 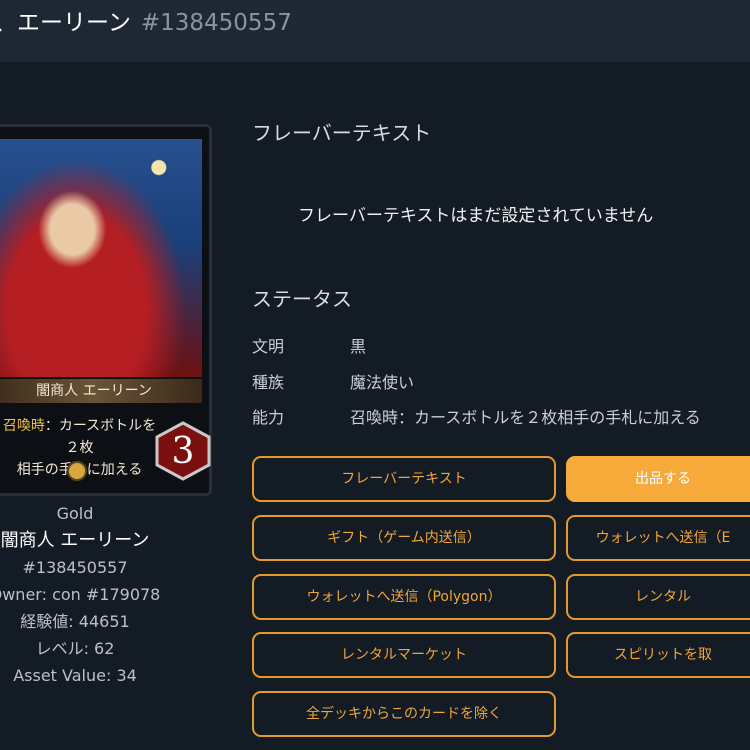 I want to click on card-title: 、エーリーン, so click(x=65, y=23).